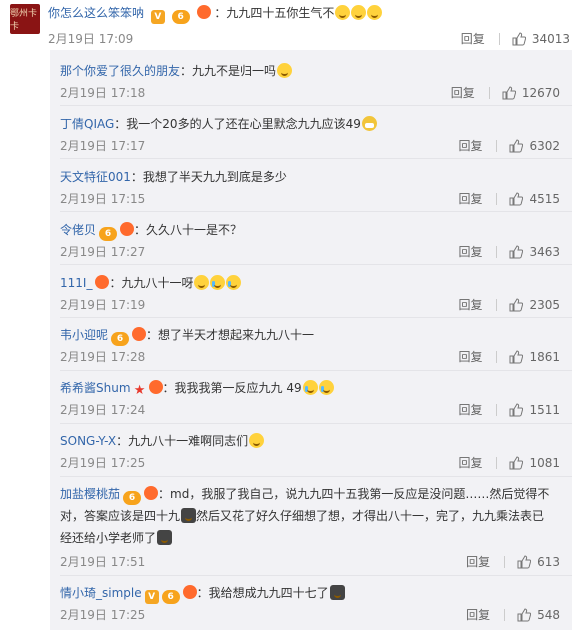  What do you see at coordinates (262, 593) in the screenshot?
I see `reply-text: ：我给想成九九四十七了` at bounding box center [262, 593].